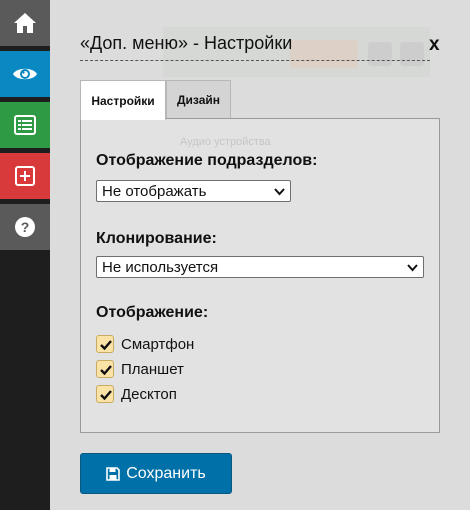 The image size is (470, 510). I want to click on tablet-label: Планшет, so click(152, 369).